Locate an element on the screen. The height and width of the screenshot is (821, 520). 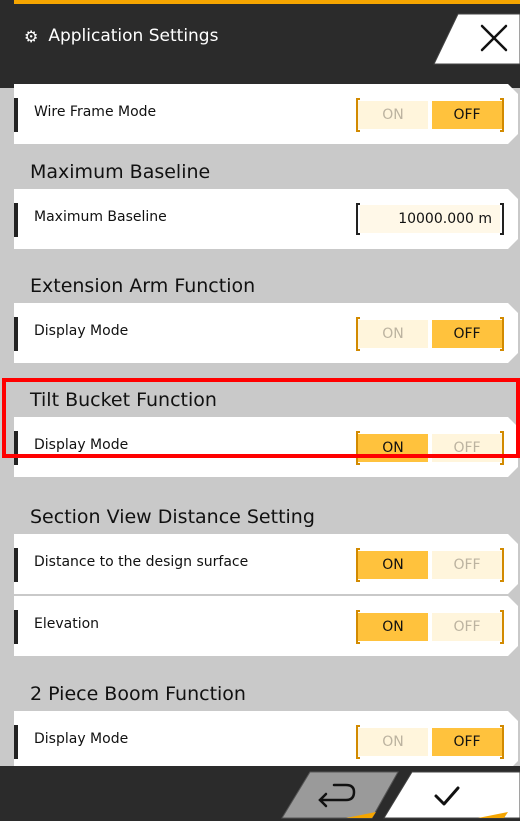
gear-icon: ⚙ is located at coordinates (31, 36).